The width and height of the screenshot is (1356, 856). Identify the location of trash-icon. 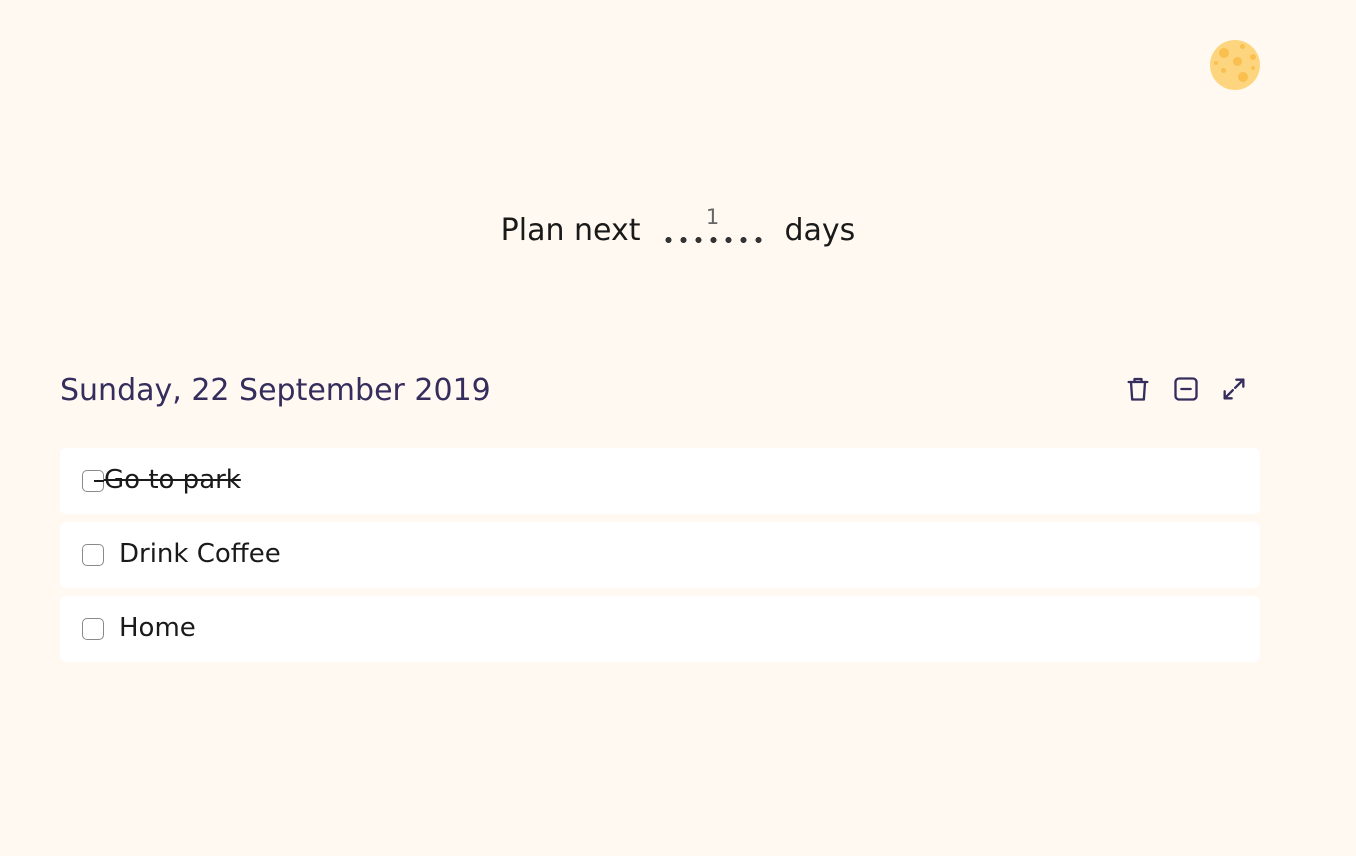
(1138, 389).